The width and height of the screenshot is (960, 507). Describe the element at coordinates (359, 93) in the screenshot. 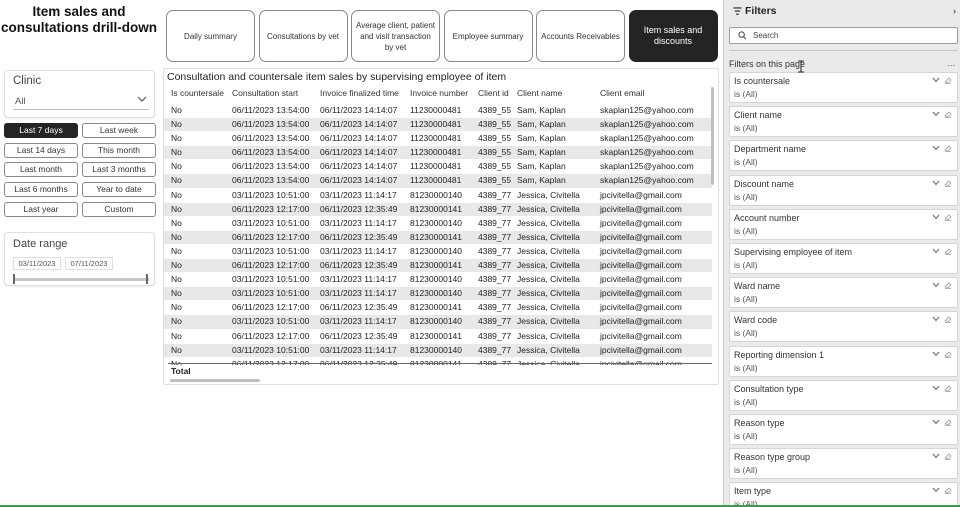

I see `column-header: Invoice finalized time` at that location.